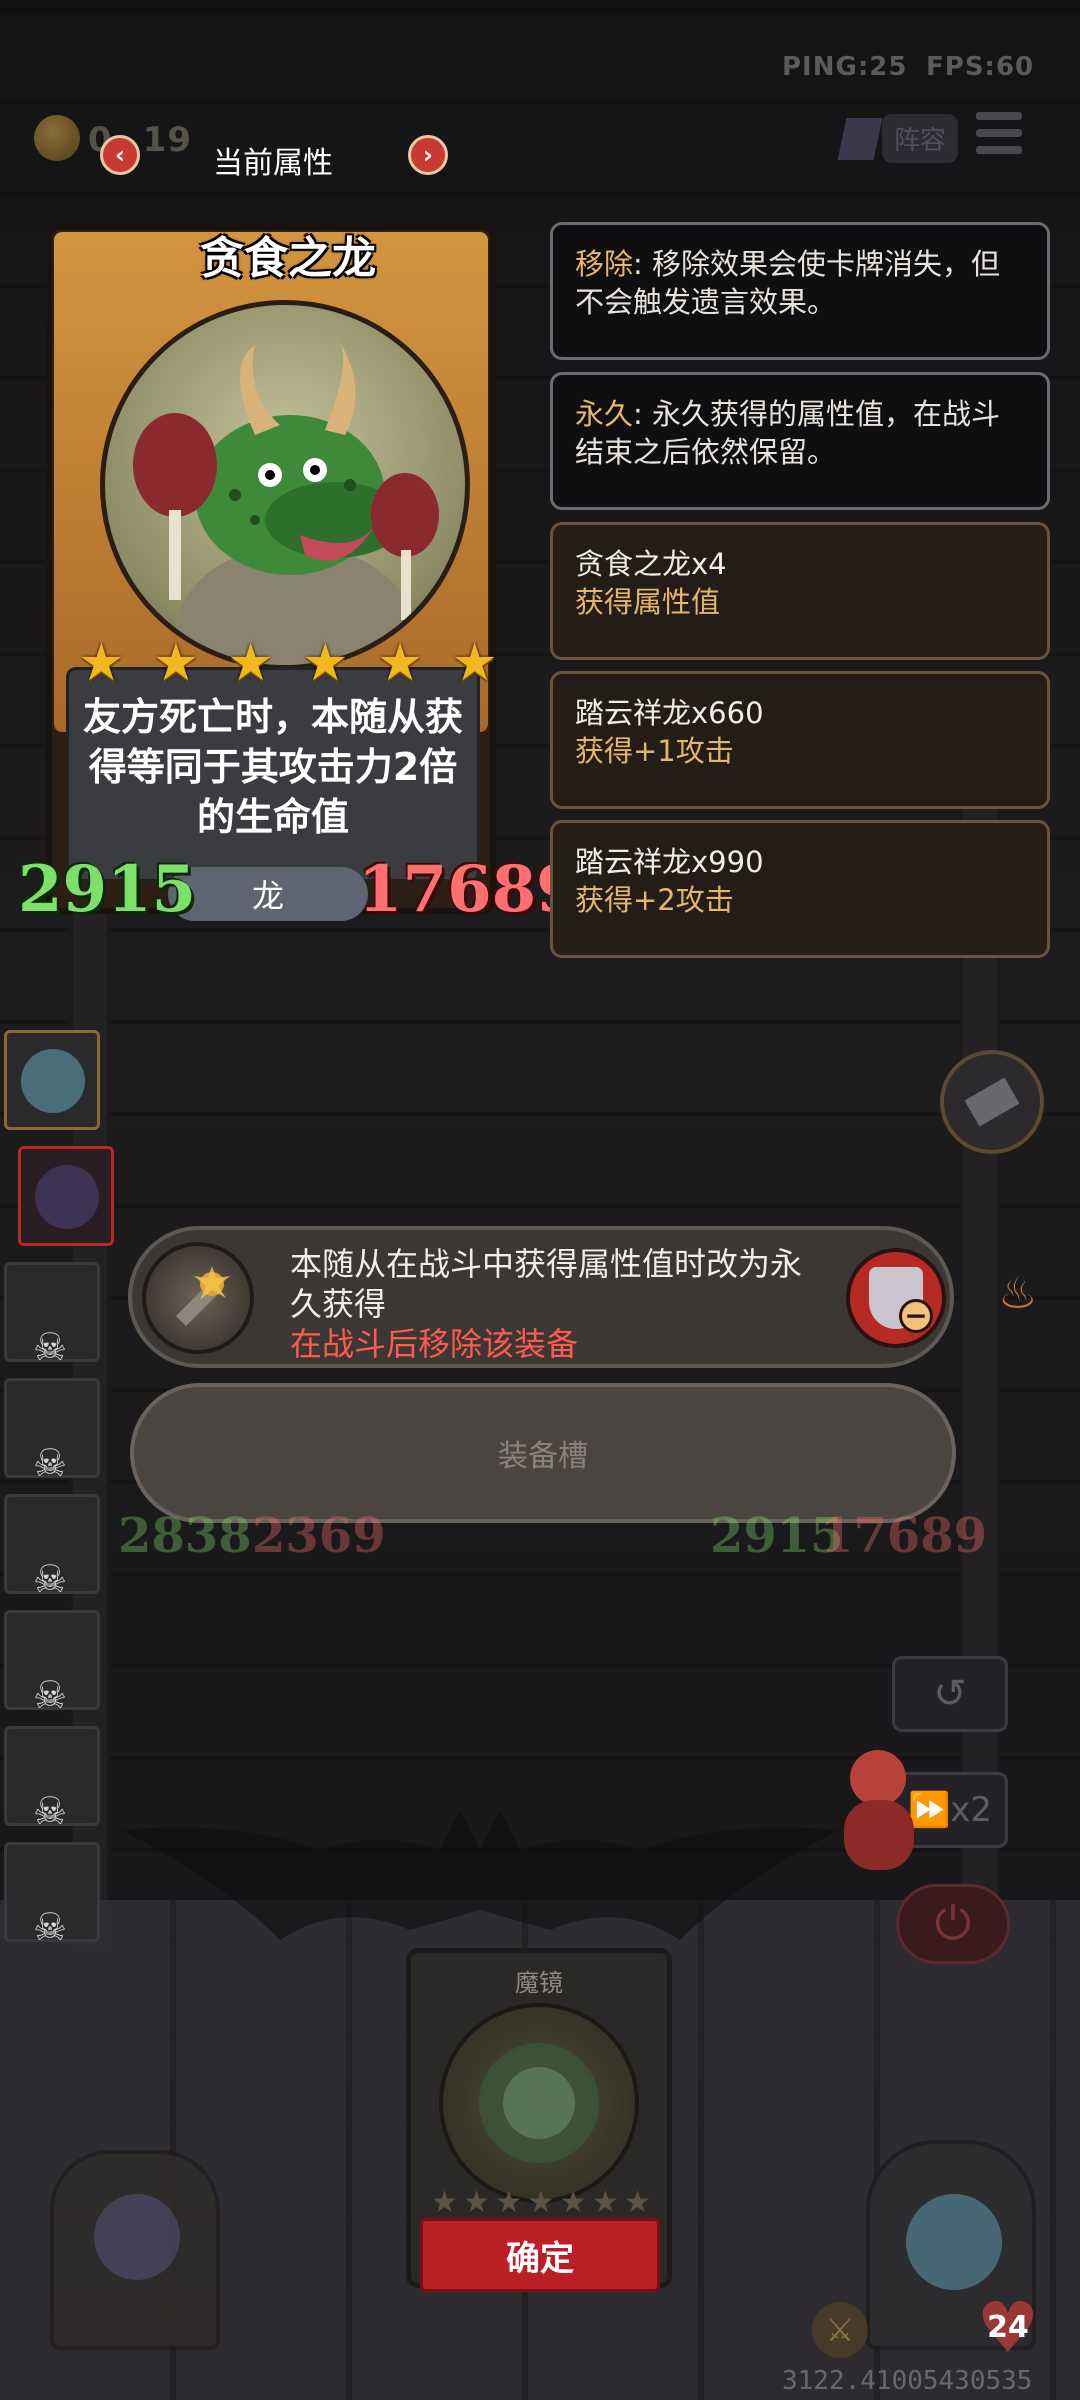 The image size is (1080, 2400). I want to click on minus-icon: −, so click(916, 1316).